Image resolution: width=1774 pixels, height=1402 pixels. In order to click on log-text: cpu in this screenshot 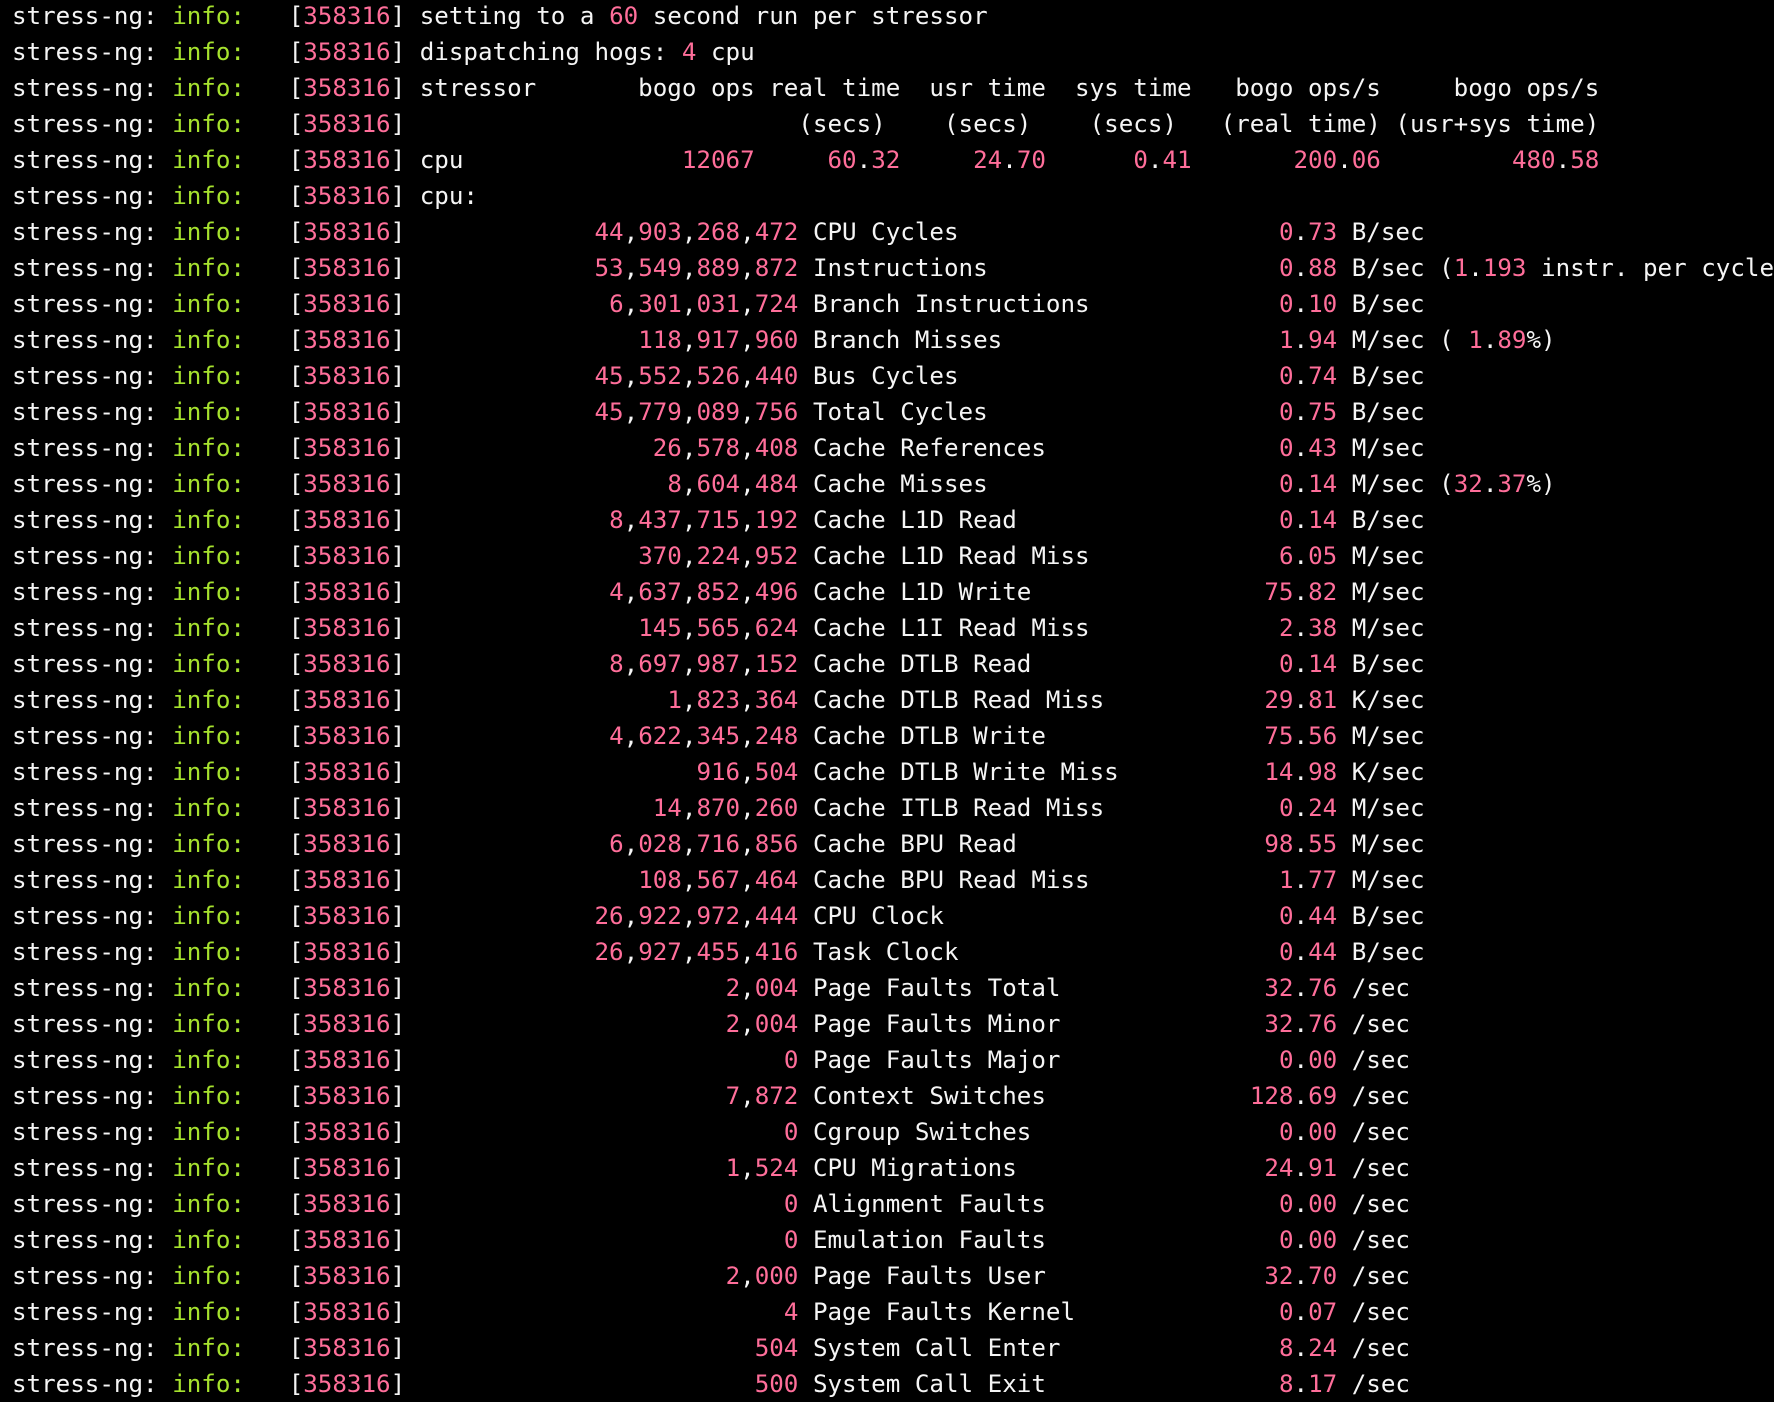, I will do `click(725, 52)`.